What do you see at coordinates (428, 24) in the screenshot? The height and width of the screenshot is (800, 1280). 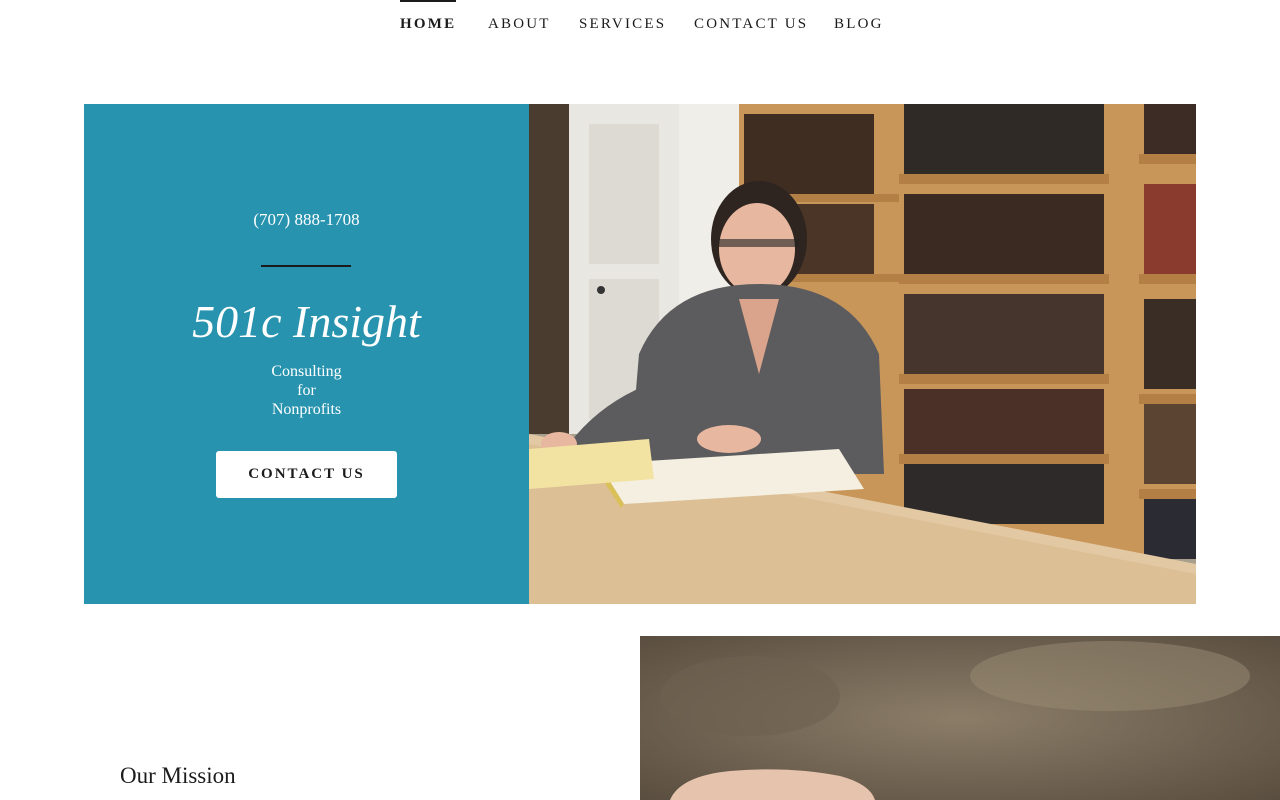 I see `nav-home: HOME` at bounding box center [428, 24].